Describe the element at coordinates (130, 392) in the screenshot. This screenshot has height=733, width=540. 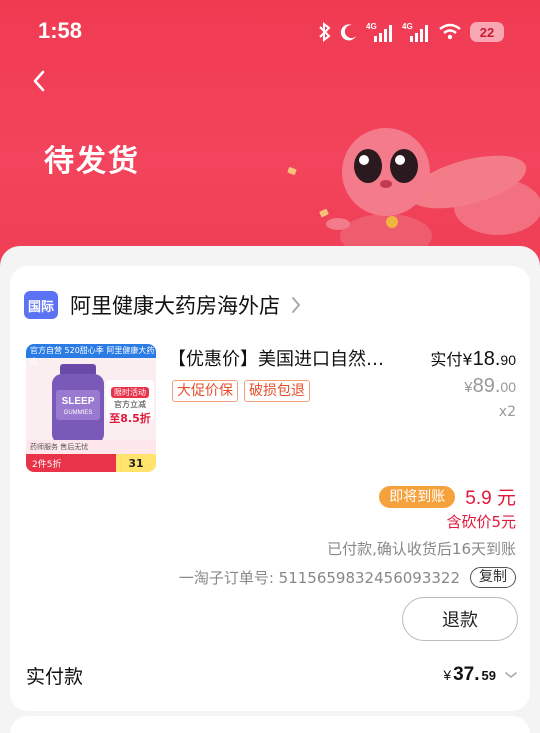
I see `promo-badge: 限时活动` at that location.